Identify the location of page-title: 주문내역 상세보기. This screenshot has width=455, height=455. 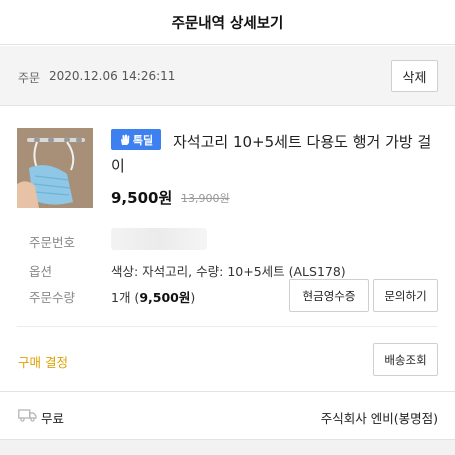
(227, 23).